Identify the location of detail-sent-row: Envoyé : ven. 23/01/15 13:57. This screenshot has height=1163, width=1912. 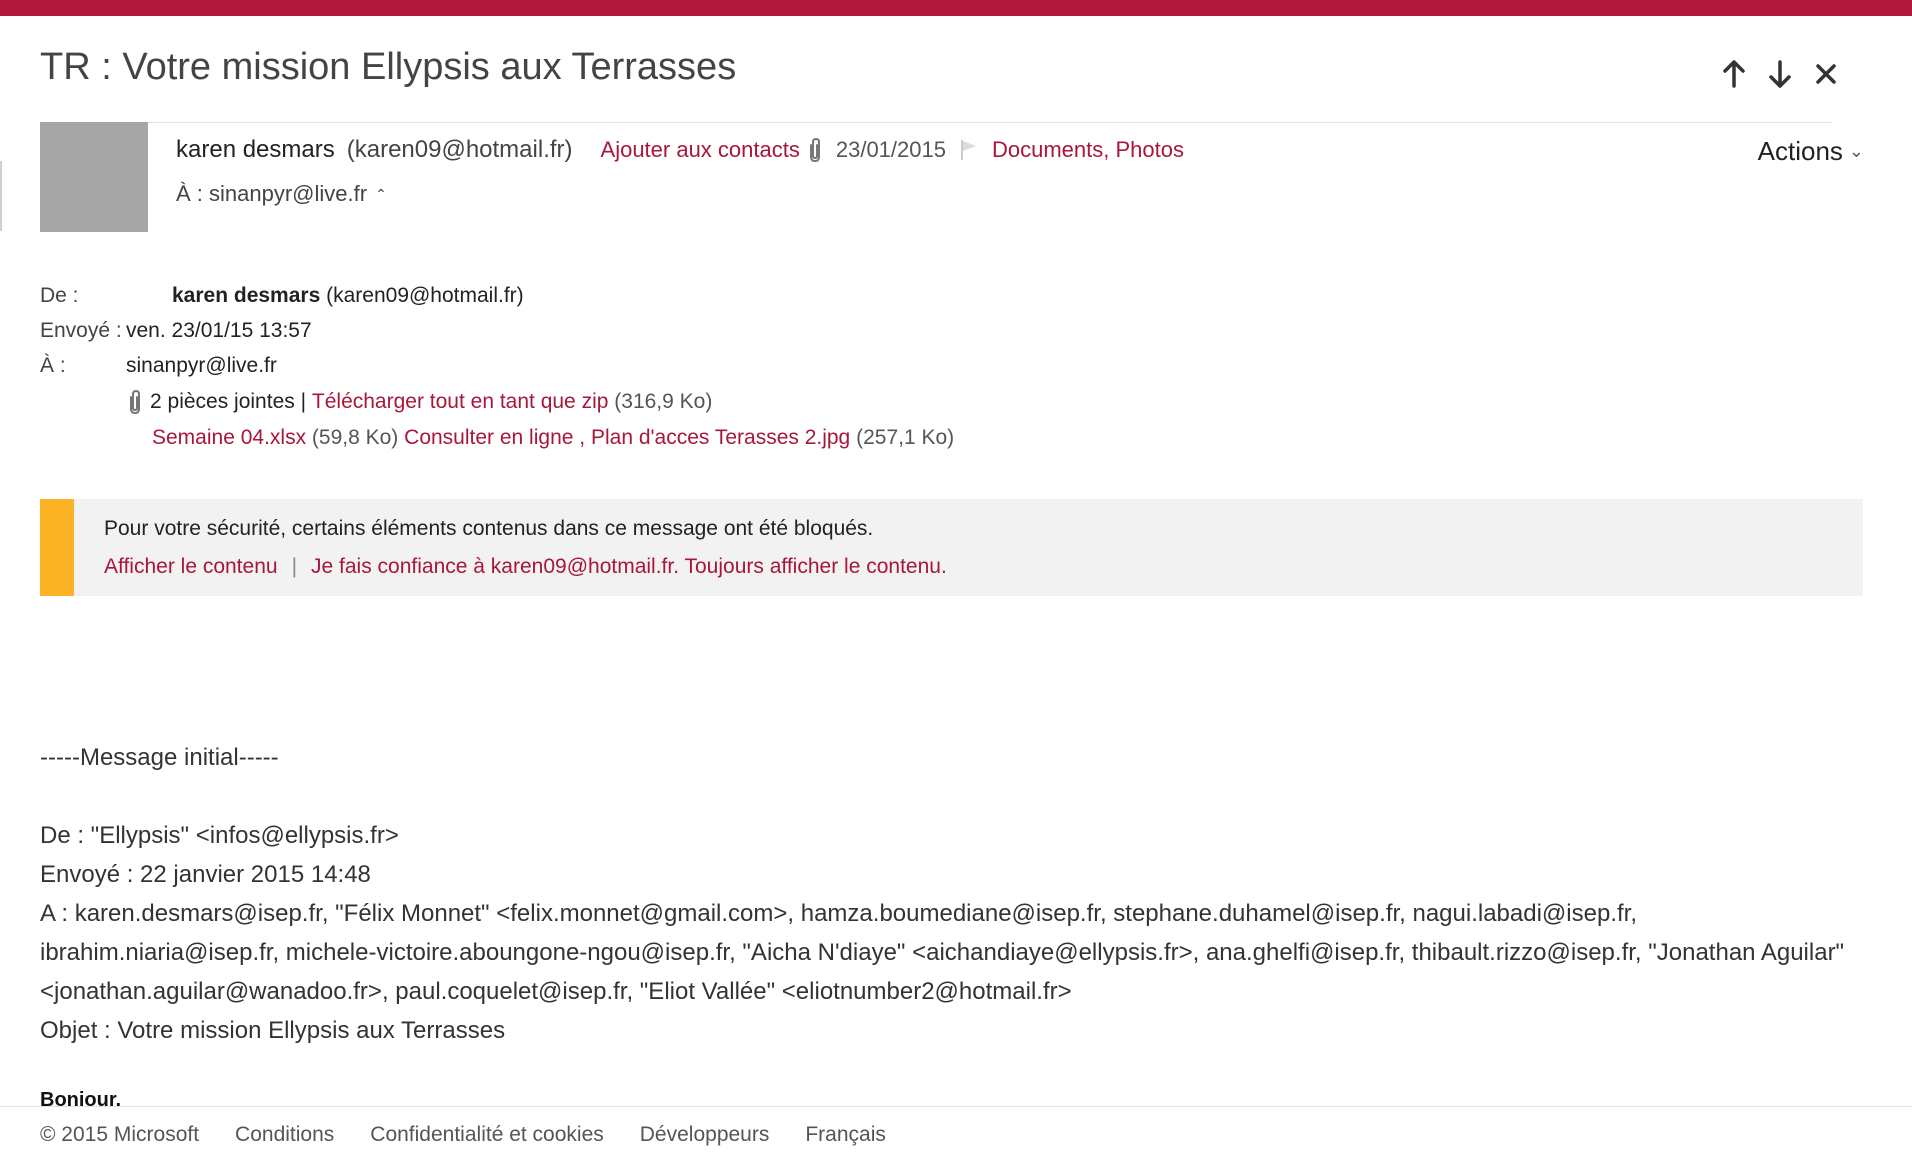
(282, 330).